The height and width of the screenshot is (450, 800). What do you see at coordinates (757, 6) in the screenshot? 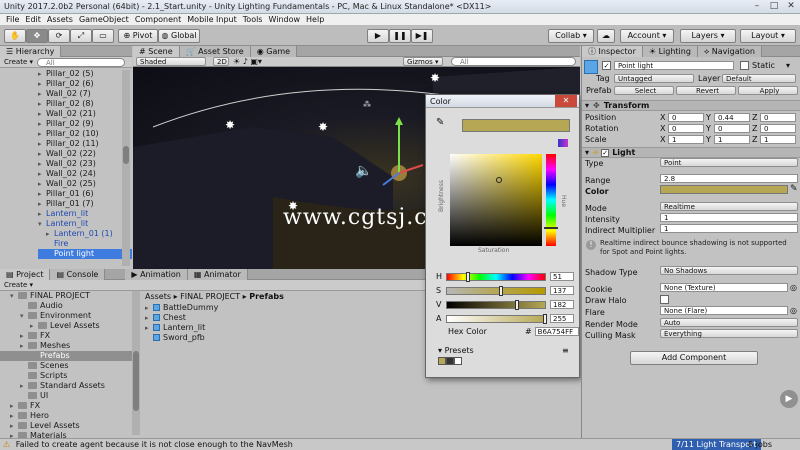
I see `minimize-button: –` at bounding box center [757, 6].